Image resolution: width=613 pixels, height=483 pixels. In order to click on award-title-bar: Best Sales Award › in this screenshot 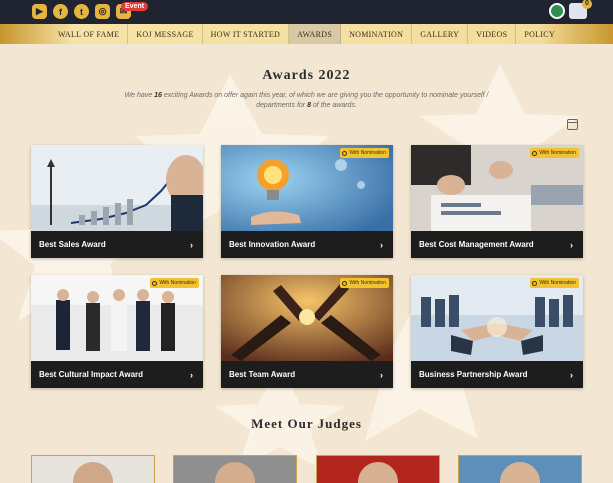, I will do `click(117, 244)`.